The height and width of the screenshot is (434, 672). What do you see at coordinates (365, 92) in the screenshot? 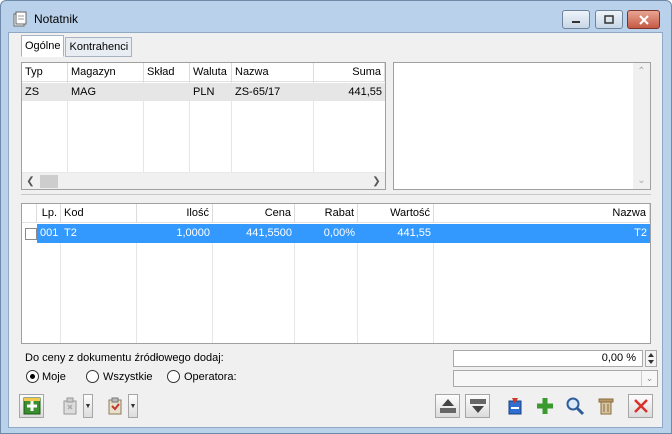
I see `cell-suma: 441,55` at bounding box center [365, 92].